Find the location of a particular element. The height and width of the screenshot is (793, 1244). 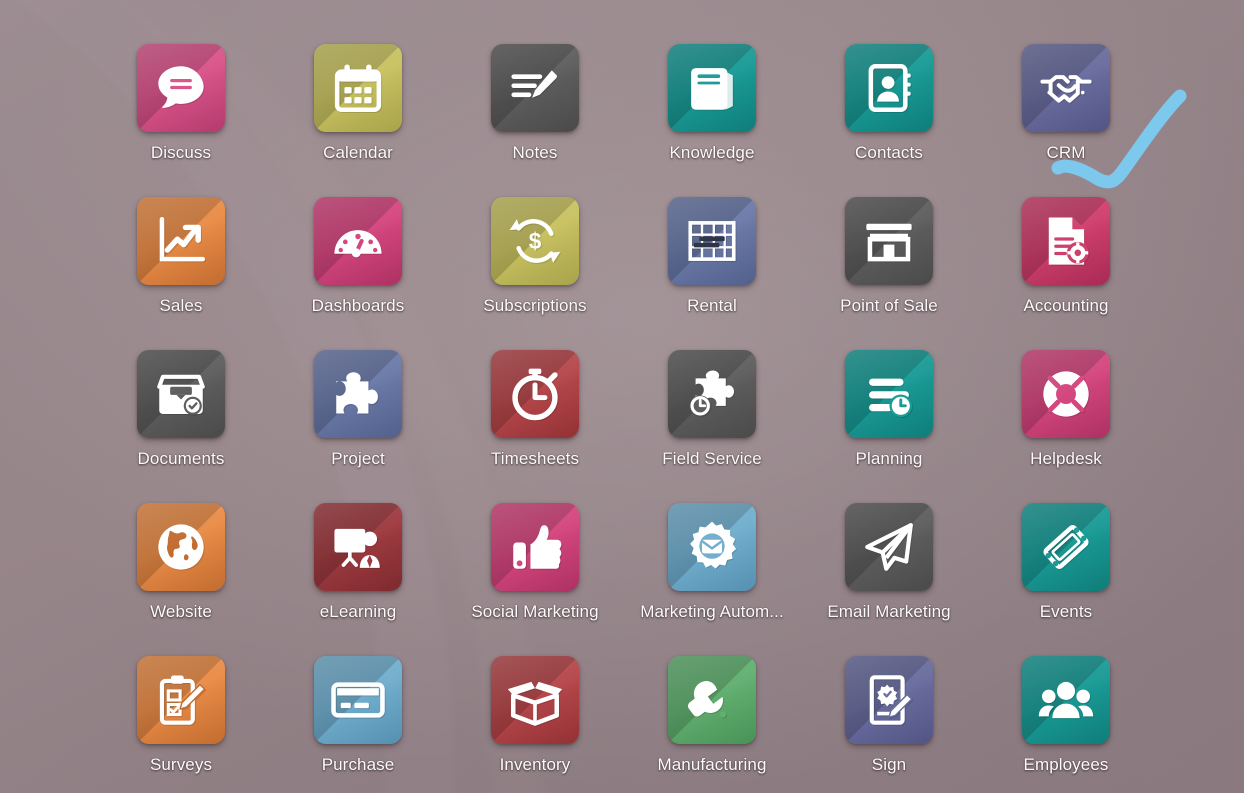

app-item-sales: Sales is located at coordinates (181, 273).